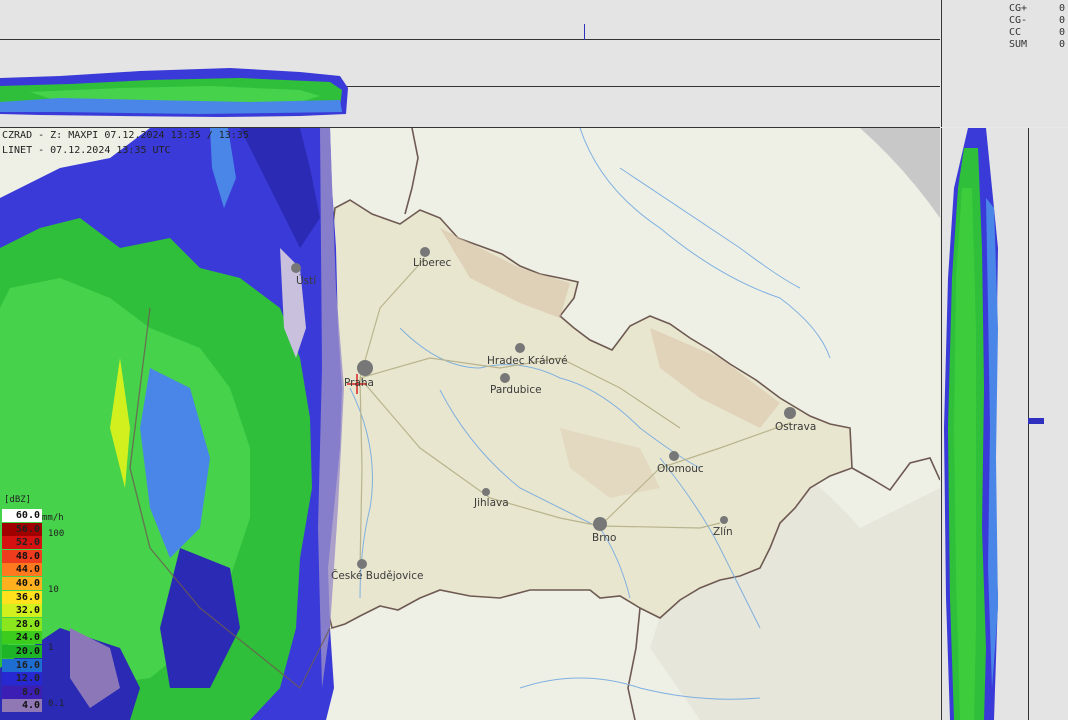 This screenshot has width=1068, height=720. Describe the element at coordinates (18, 500) in the screenshot. I see `legend-title: [dBZ]` at that location.